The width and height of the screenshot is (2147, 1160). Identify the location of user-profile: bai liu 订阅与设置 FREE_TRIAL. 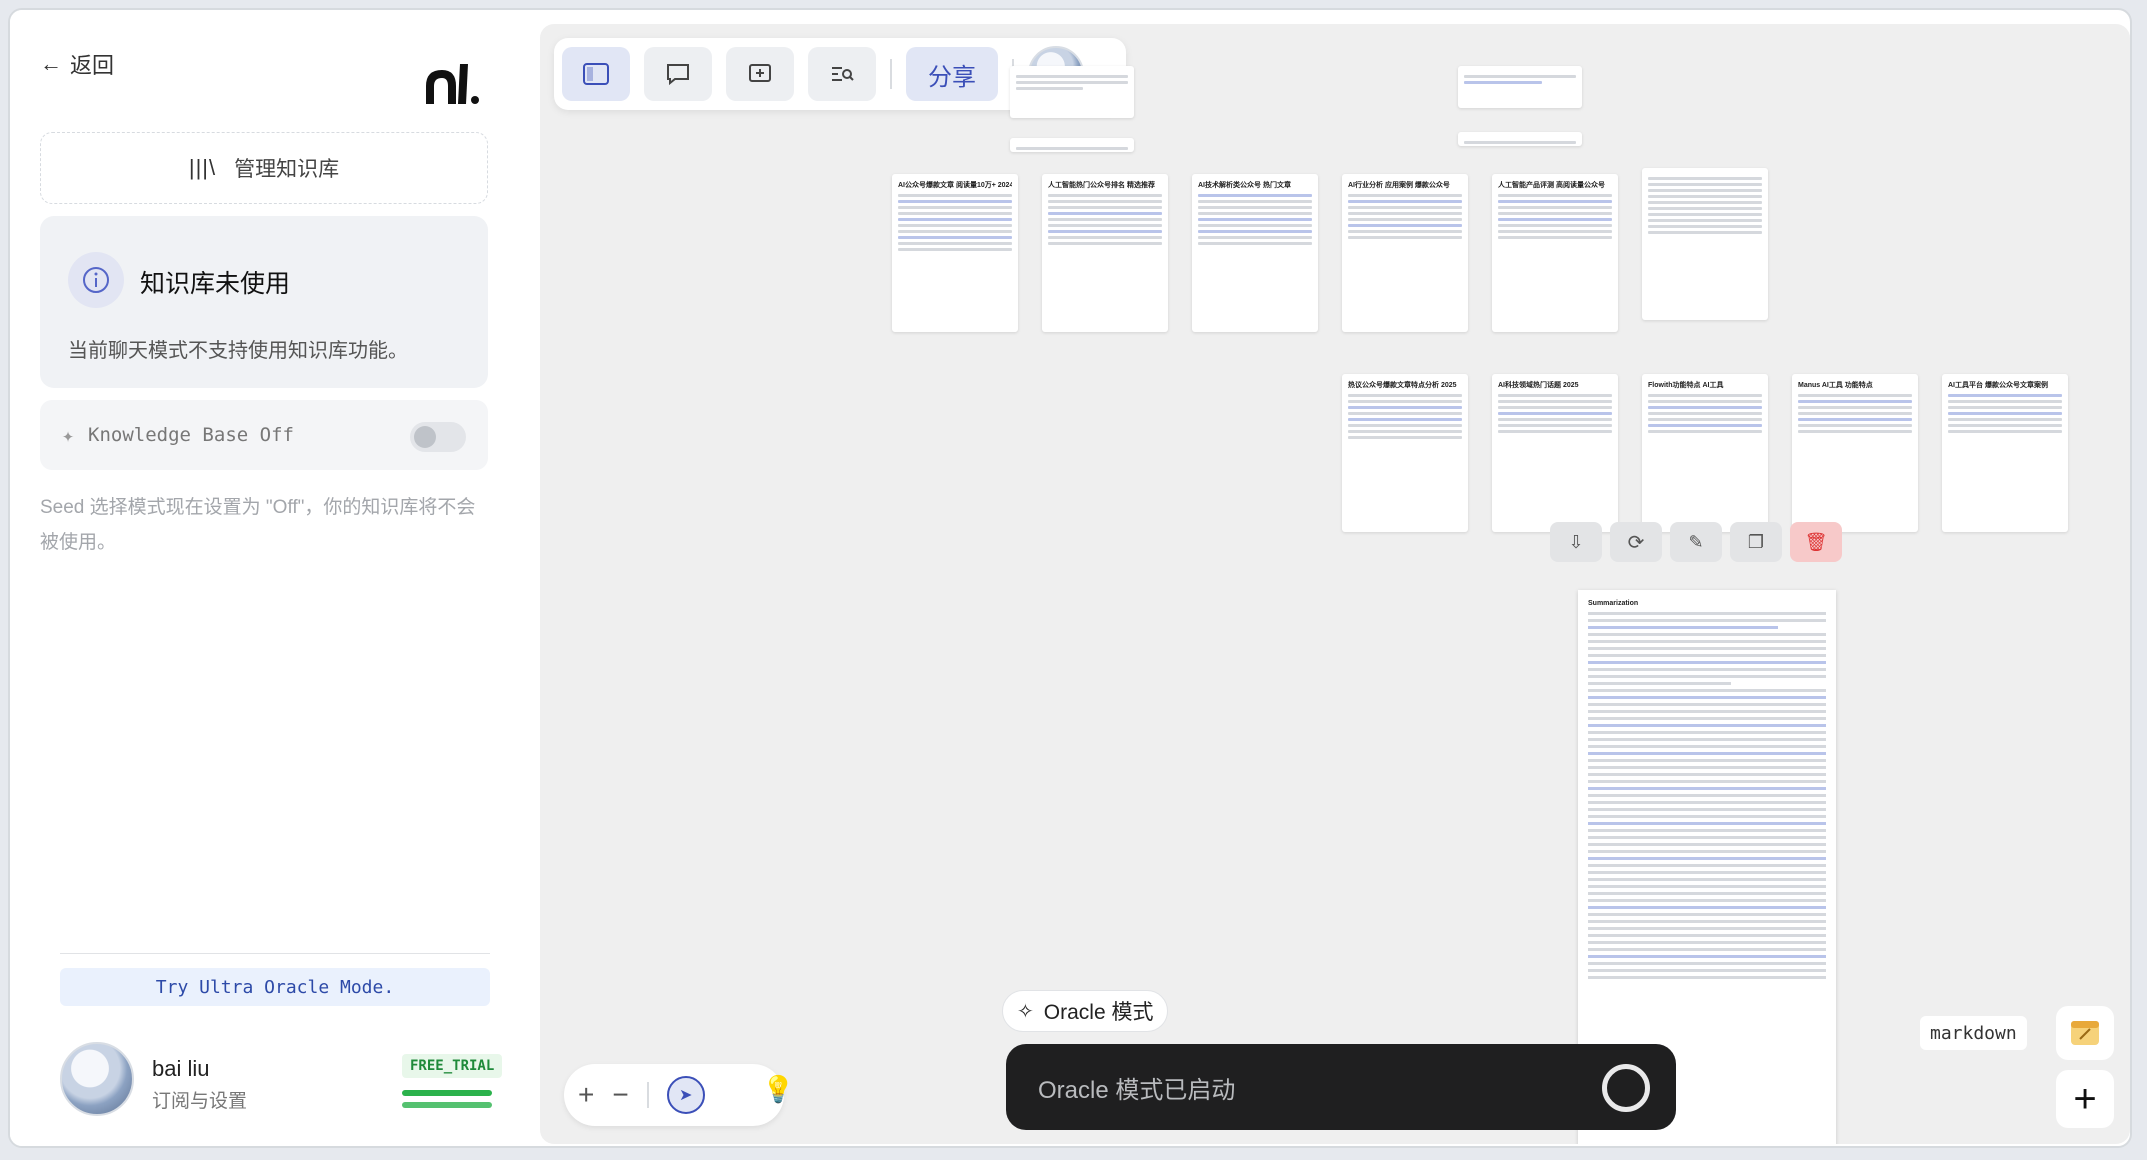
(281, 1082).